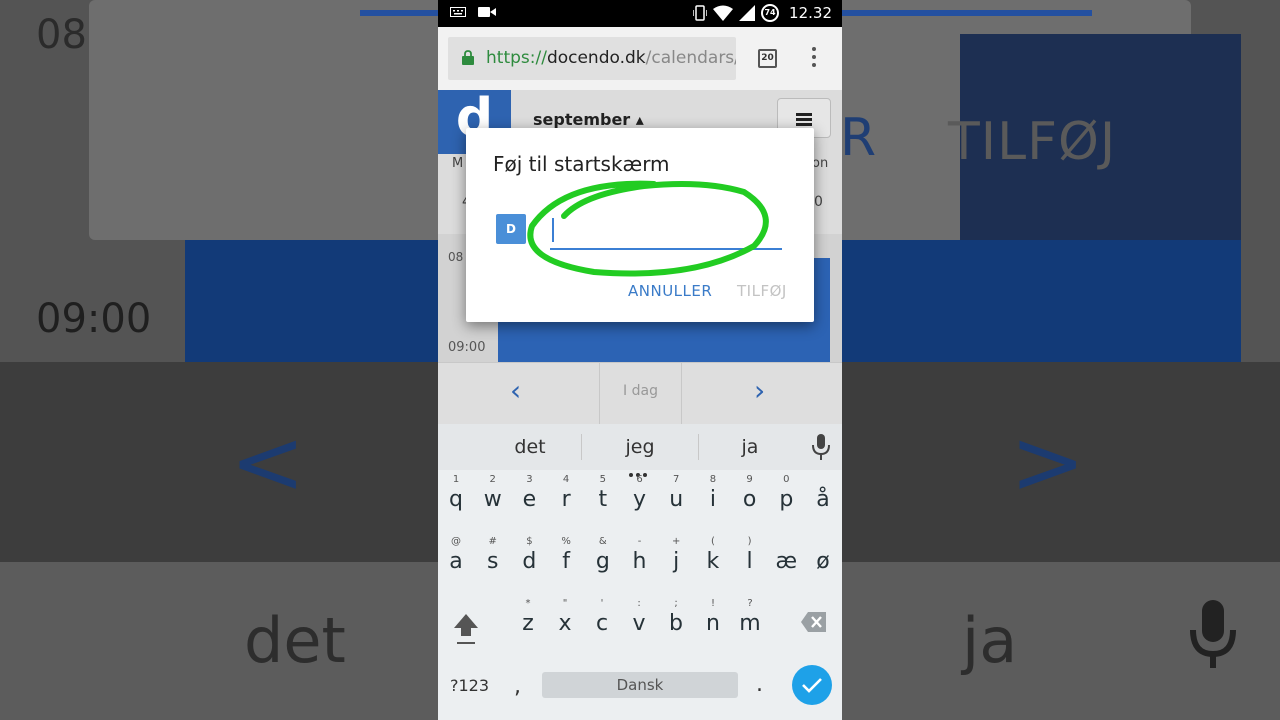 The image size is (1280, 720). Describe the element at coordinates (786, 561) in the screenshot. I see `key-char: æ` at that location.